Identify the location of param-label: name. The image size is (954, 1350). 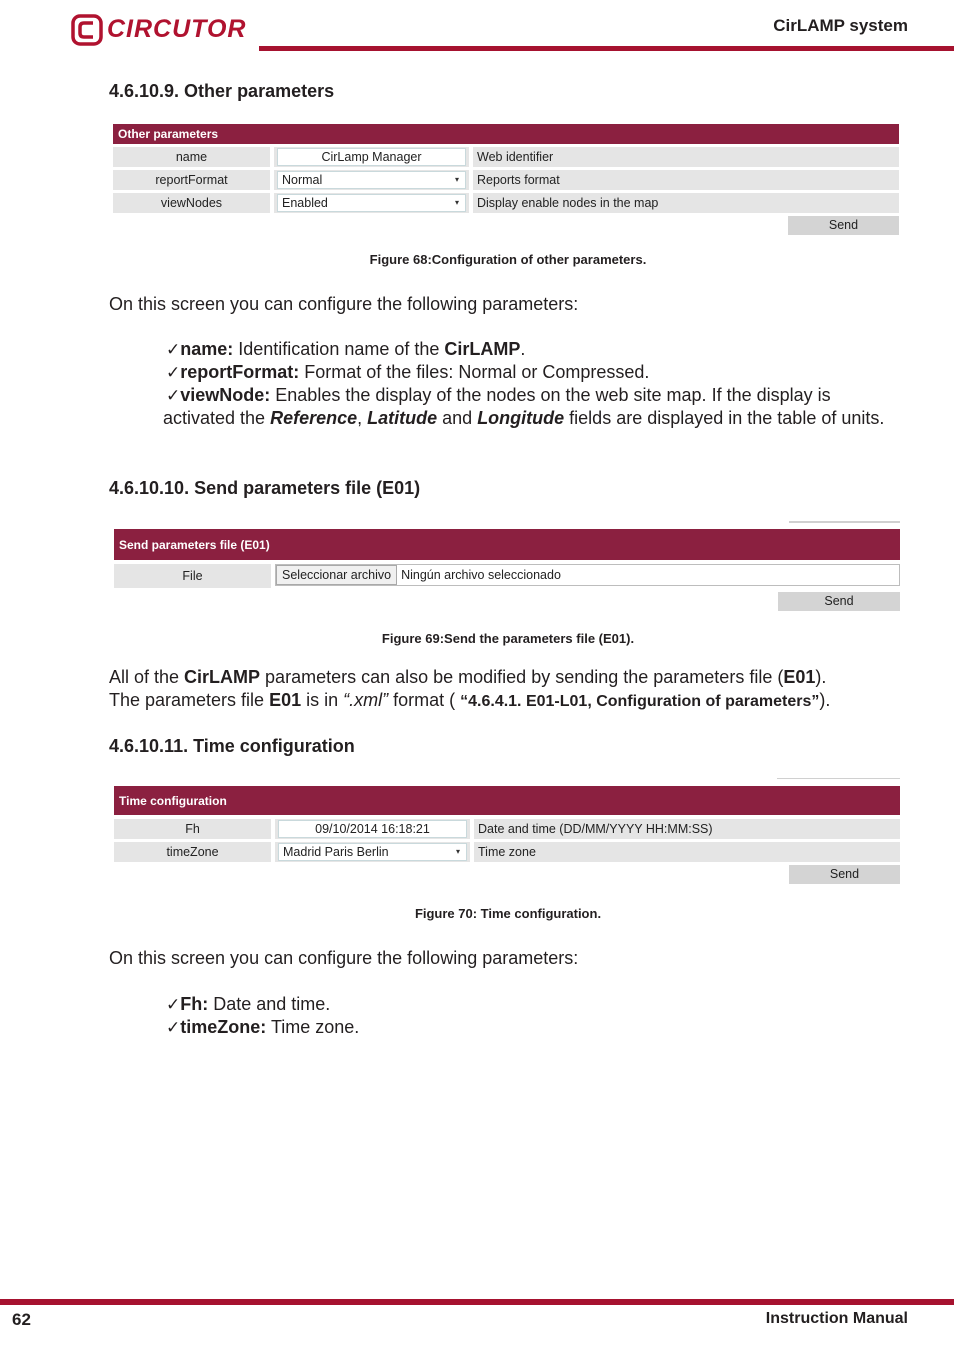
(191, 157).